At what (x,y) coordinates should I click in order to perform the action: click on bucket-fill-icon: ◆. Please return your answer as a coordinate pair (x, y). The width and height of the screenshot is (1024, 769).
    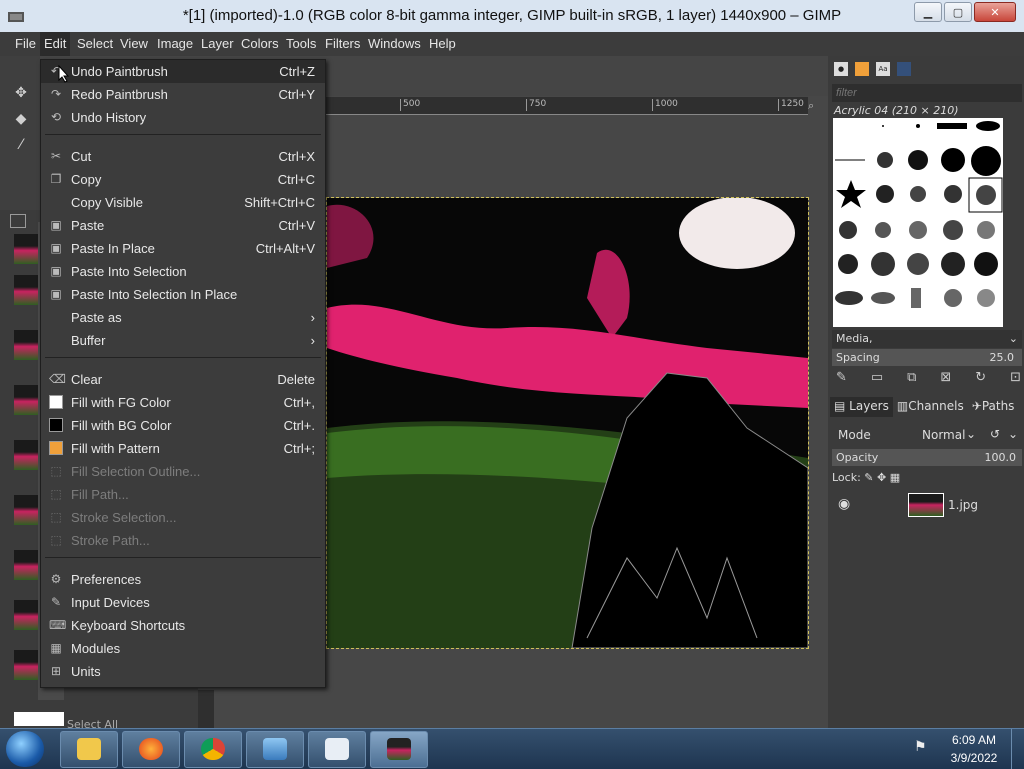
    Looking at the image, I should click on (21, 119).